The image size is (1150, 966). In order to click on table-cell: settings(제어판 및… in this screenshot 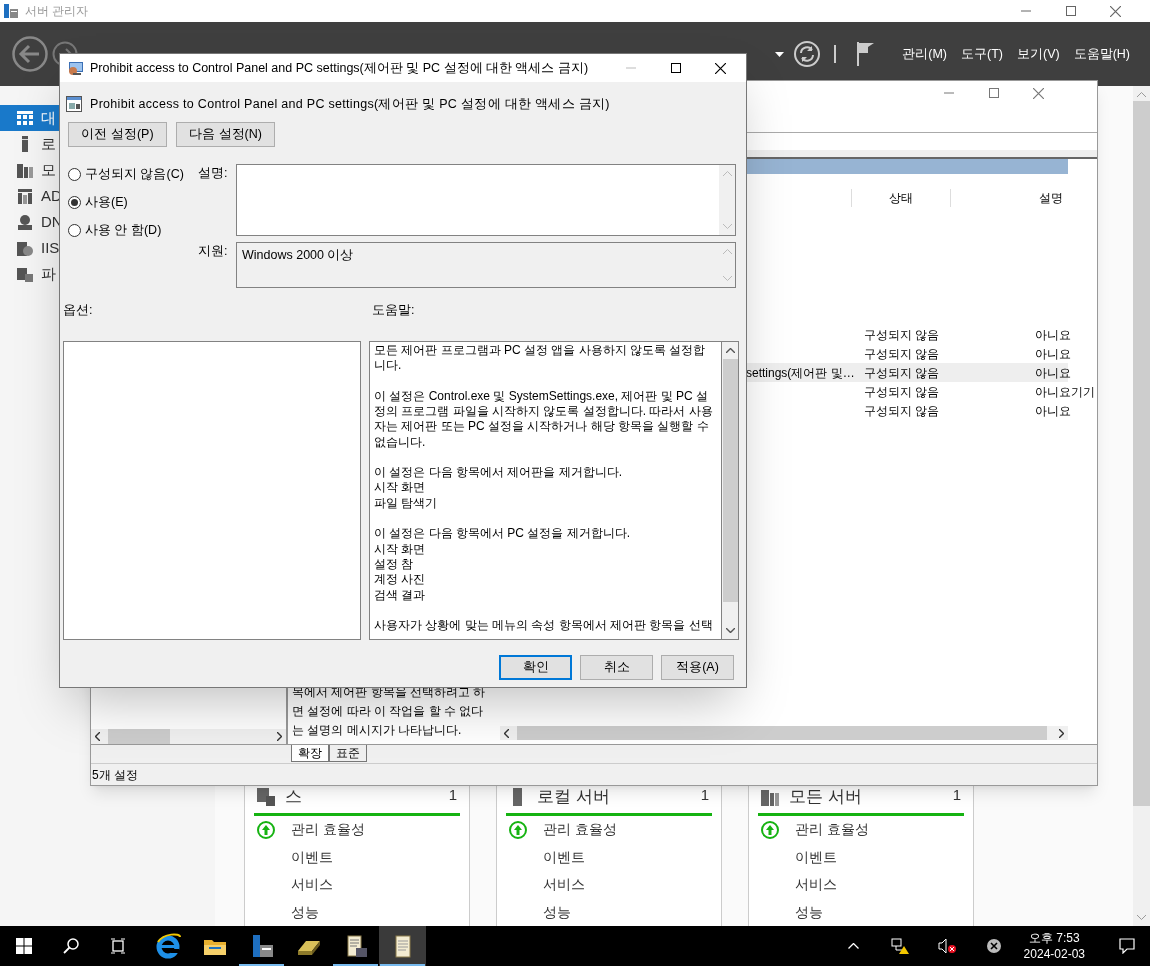, I will do `click(800, 372)`.